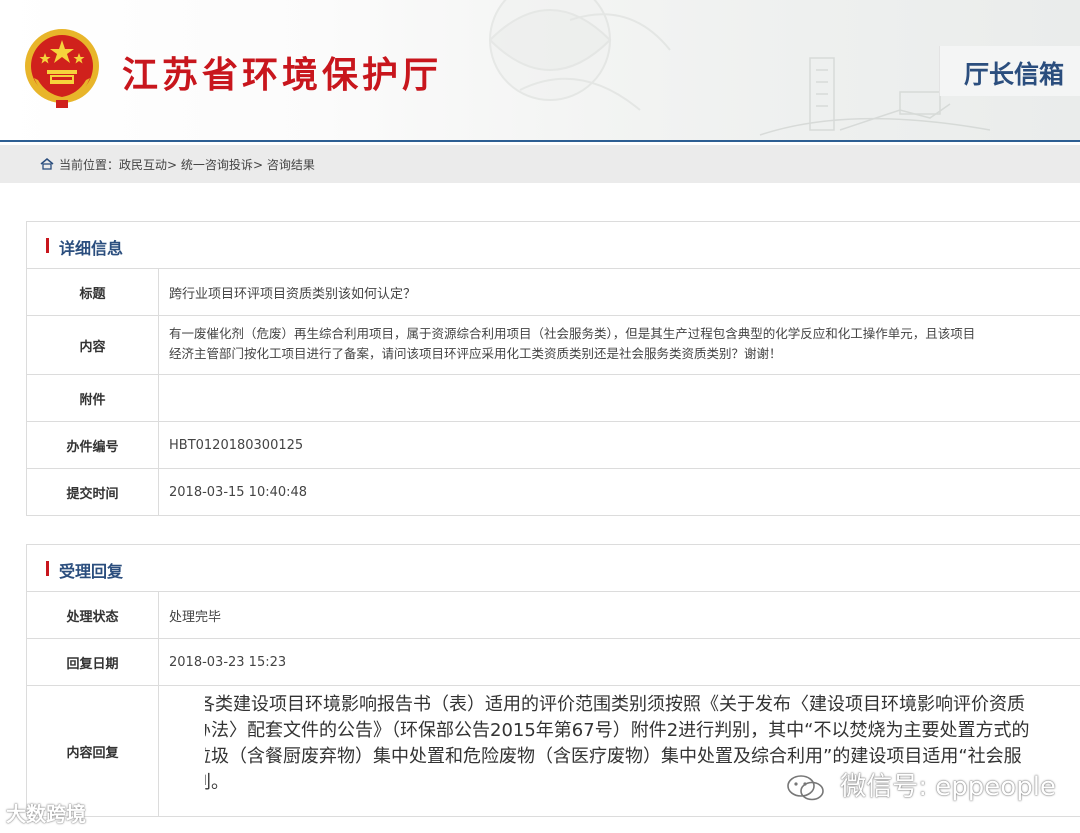 Image resolution: width=1080 pixels, height=833 pixels. Describe the element at coordinates (93, 292) in the screenshot. I see `title-label: 标题` at that location.